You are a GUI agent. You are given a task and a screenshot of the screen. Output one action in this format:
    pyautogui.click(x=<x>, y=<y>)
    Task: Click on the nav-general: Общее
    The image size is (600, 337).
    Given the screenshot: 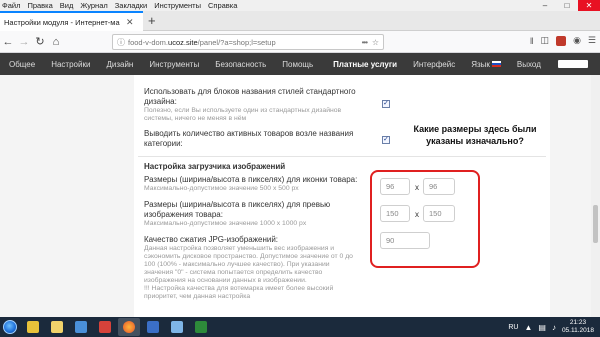 What is the action you would take?
    pyautogui.click(x=17, y=64)
    